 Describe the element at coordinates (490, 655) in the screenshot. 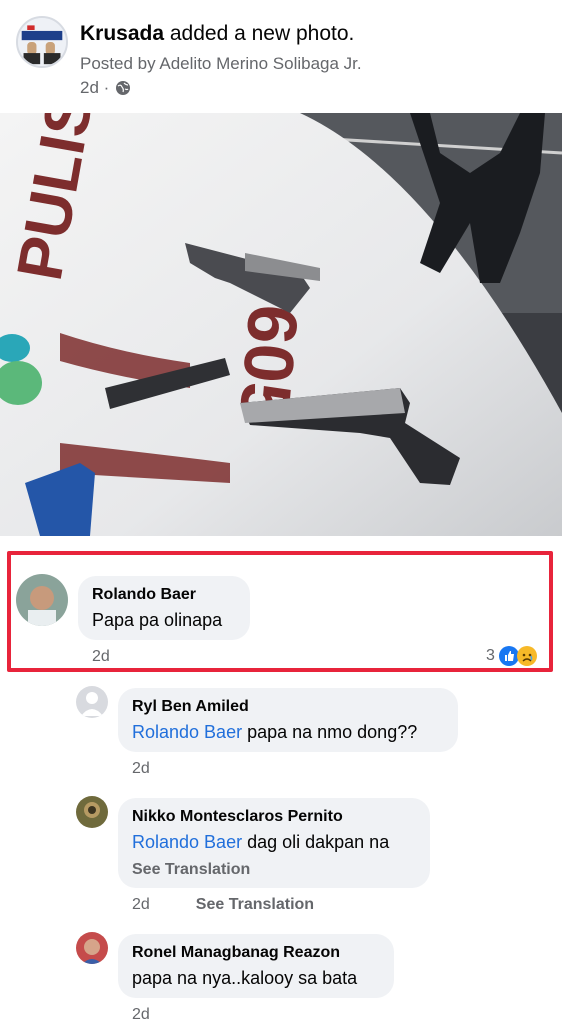

I see `reaction-count: 3` at that location.